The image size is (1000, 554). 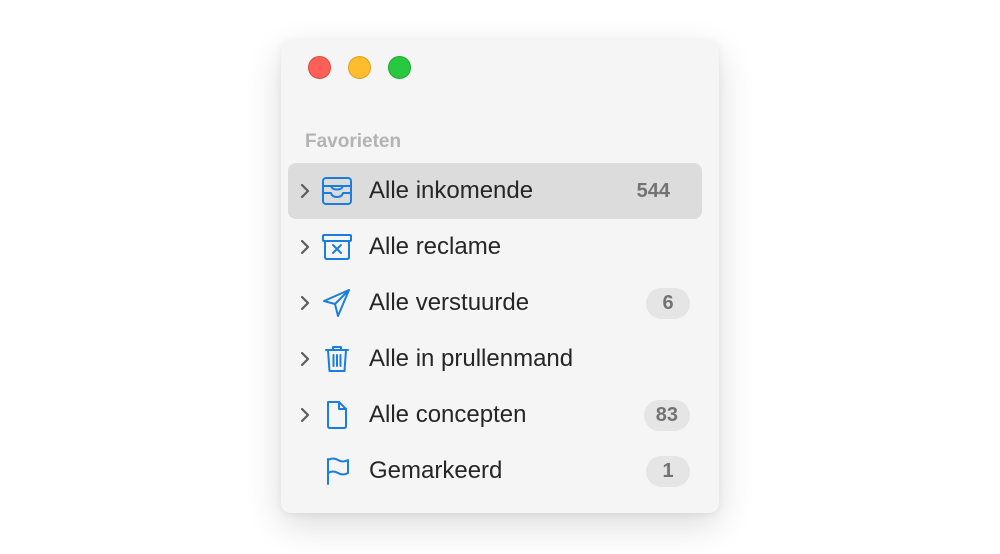 I want to click on zoom-window-button, so click(x=399, y=67).